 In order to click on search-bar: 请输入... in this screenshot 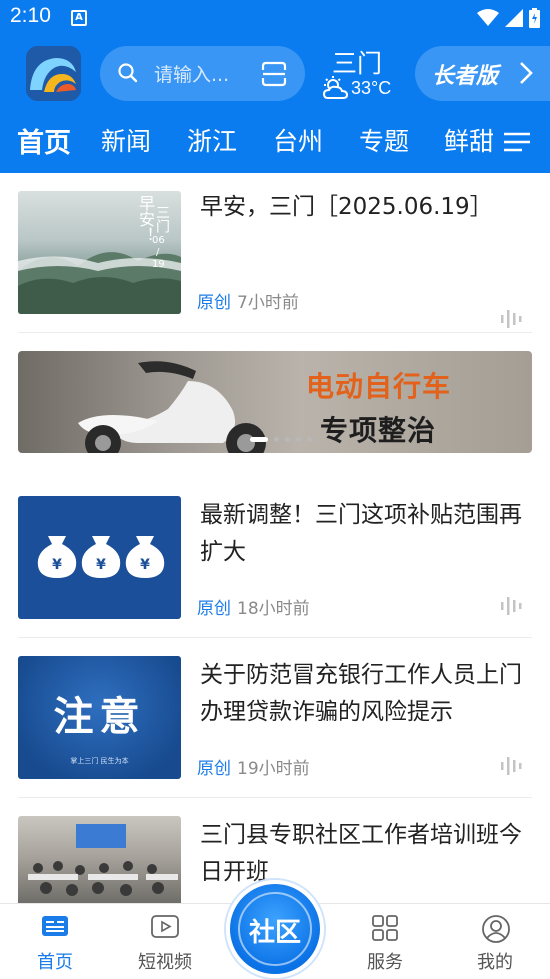, I will do `click(202, 73)`.